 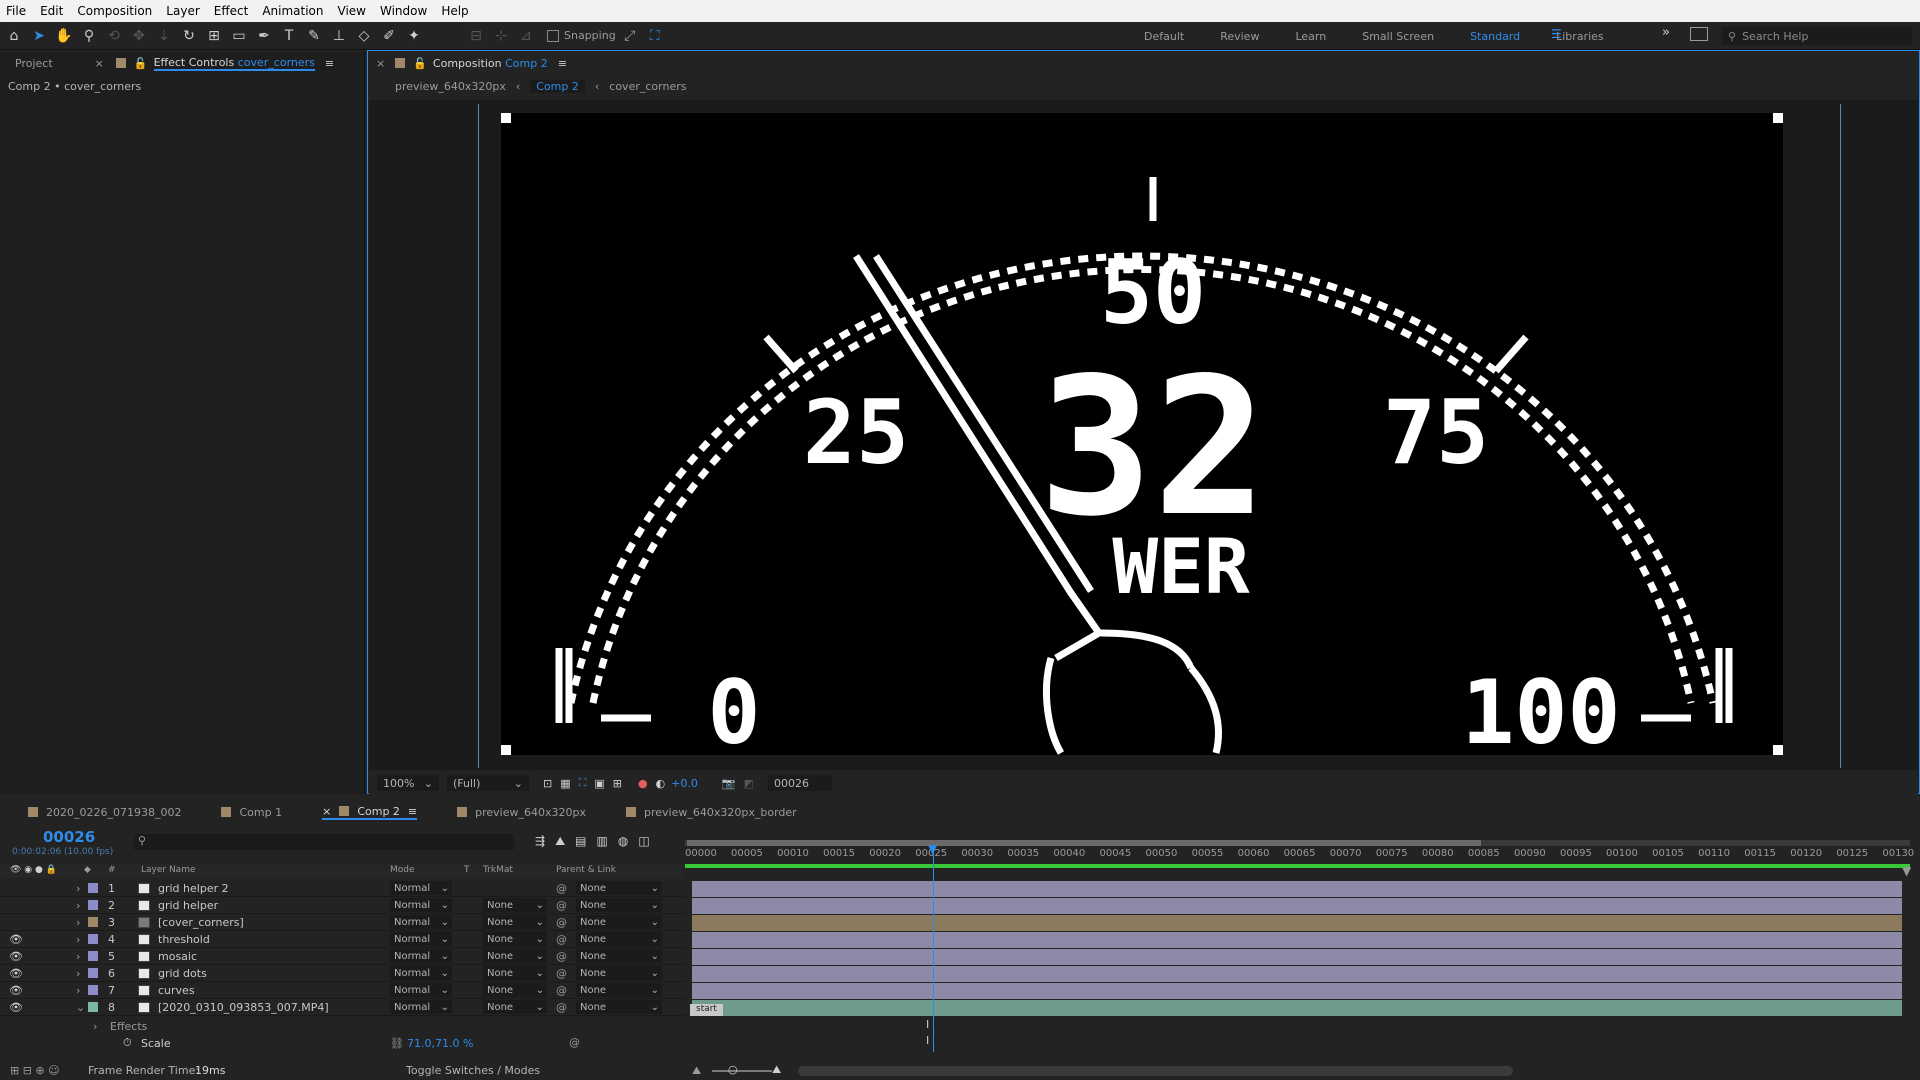 What do you see at coordinates (599, 783) in the screenshot?
I see `region-of-interest-icon: ▣` at bounding box center [599, 783].